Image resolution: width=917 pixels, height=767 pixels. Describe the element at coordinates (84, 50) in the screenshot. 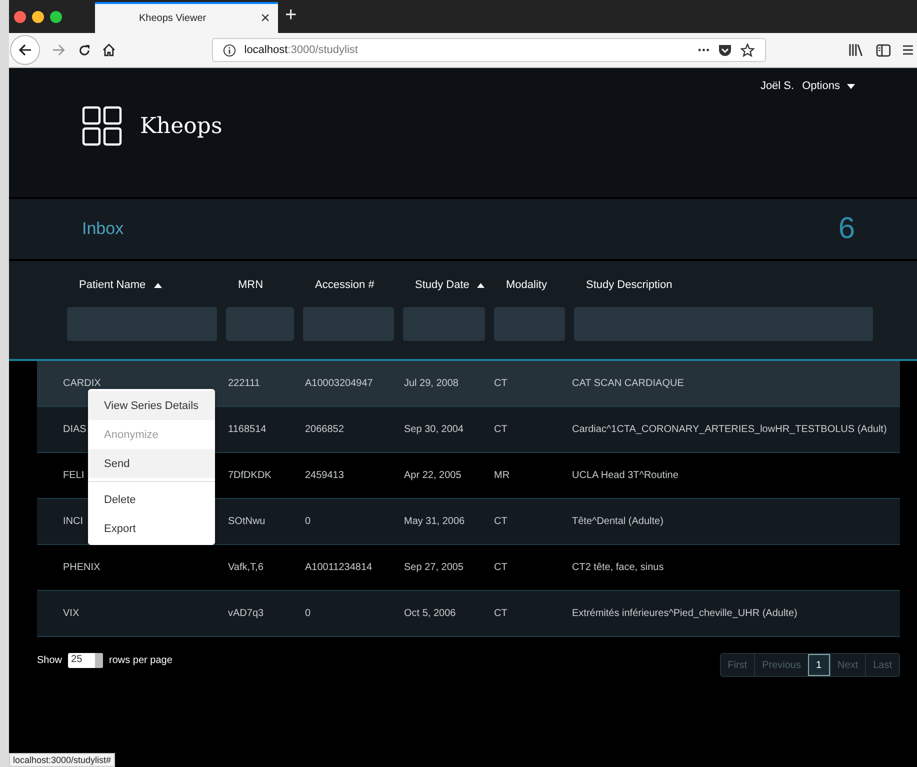

I see `reload-icon` at that location.